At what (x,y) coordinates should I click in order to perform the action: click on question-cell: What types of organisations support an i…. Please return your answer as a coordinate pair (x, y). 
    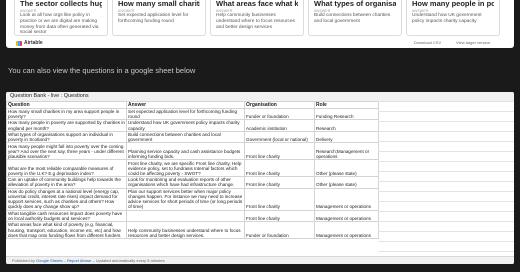
    Looking at the image, I should click on (66, 137).